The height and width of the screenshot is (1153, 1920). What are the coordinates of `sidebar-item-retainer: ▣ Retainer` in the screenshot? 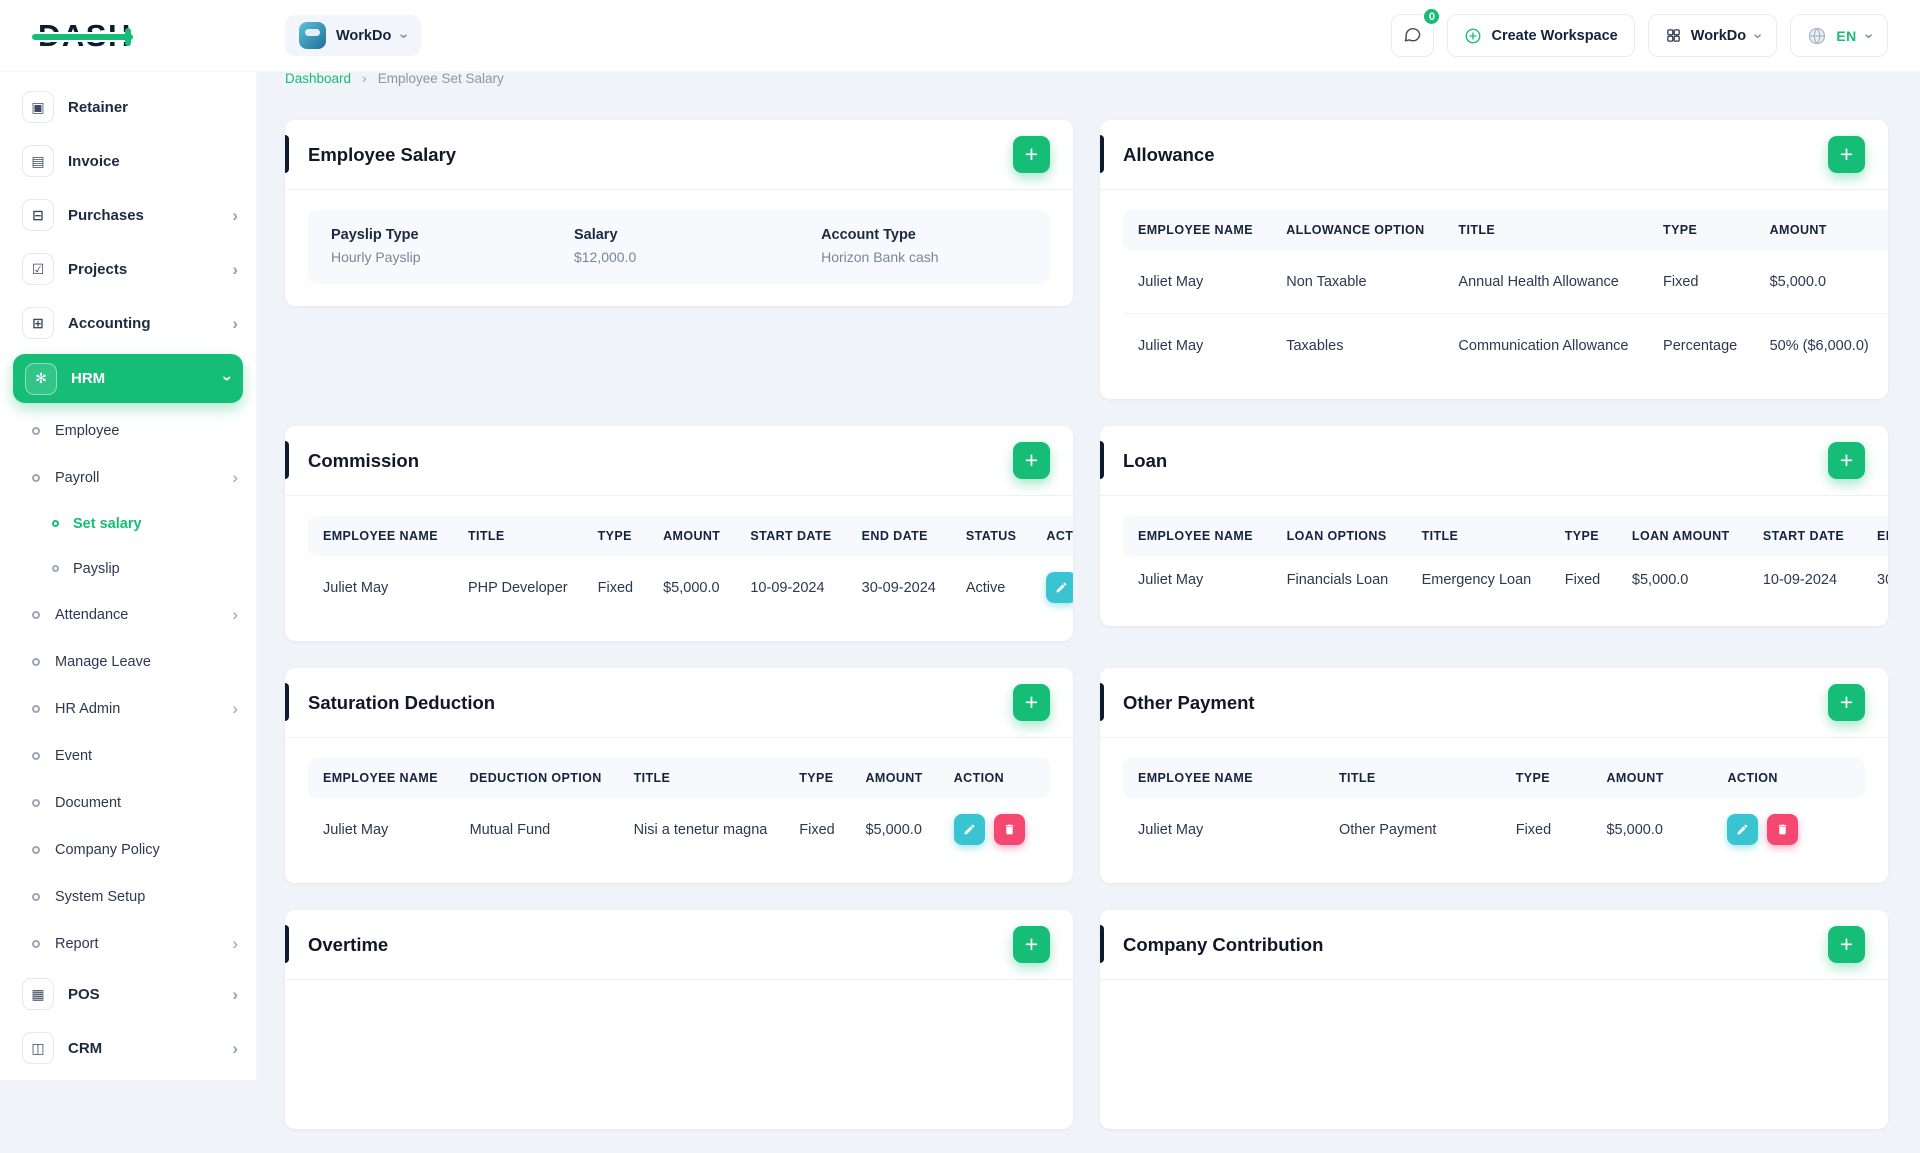 It's located at (128, 107).